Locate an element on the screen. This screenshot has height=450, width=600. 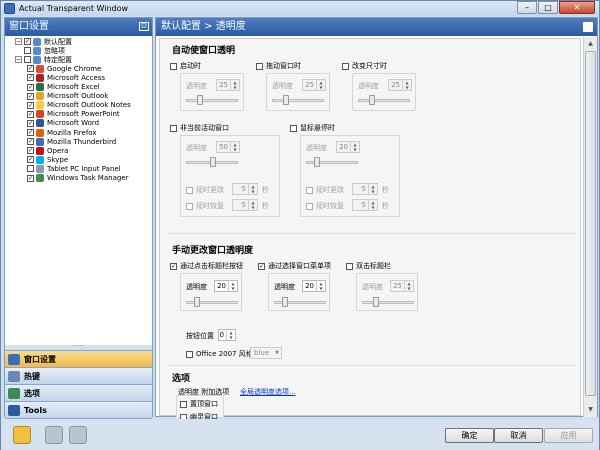
redo-icon is located at coordinates (78, 435).